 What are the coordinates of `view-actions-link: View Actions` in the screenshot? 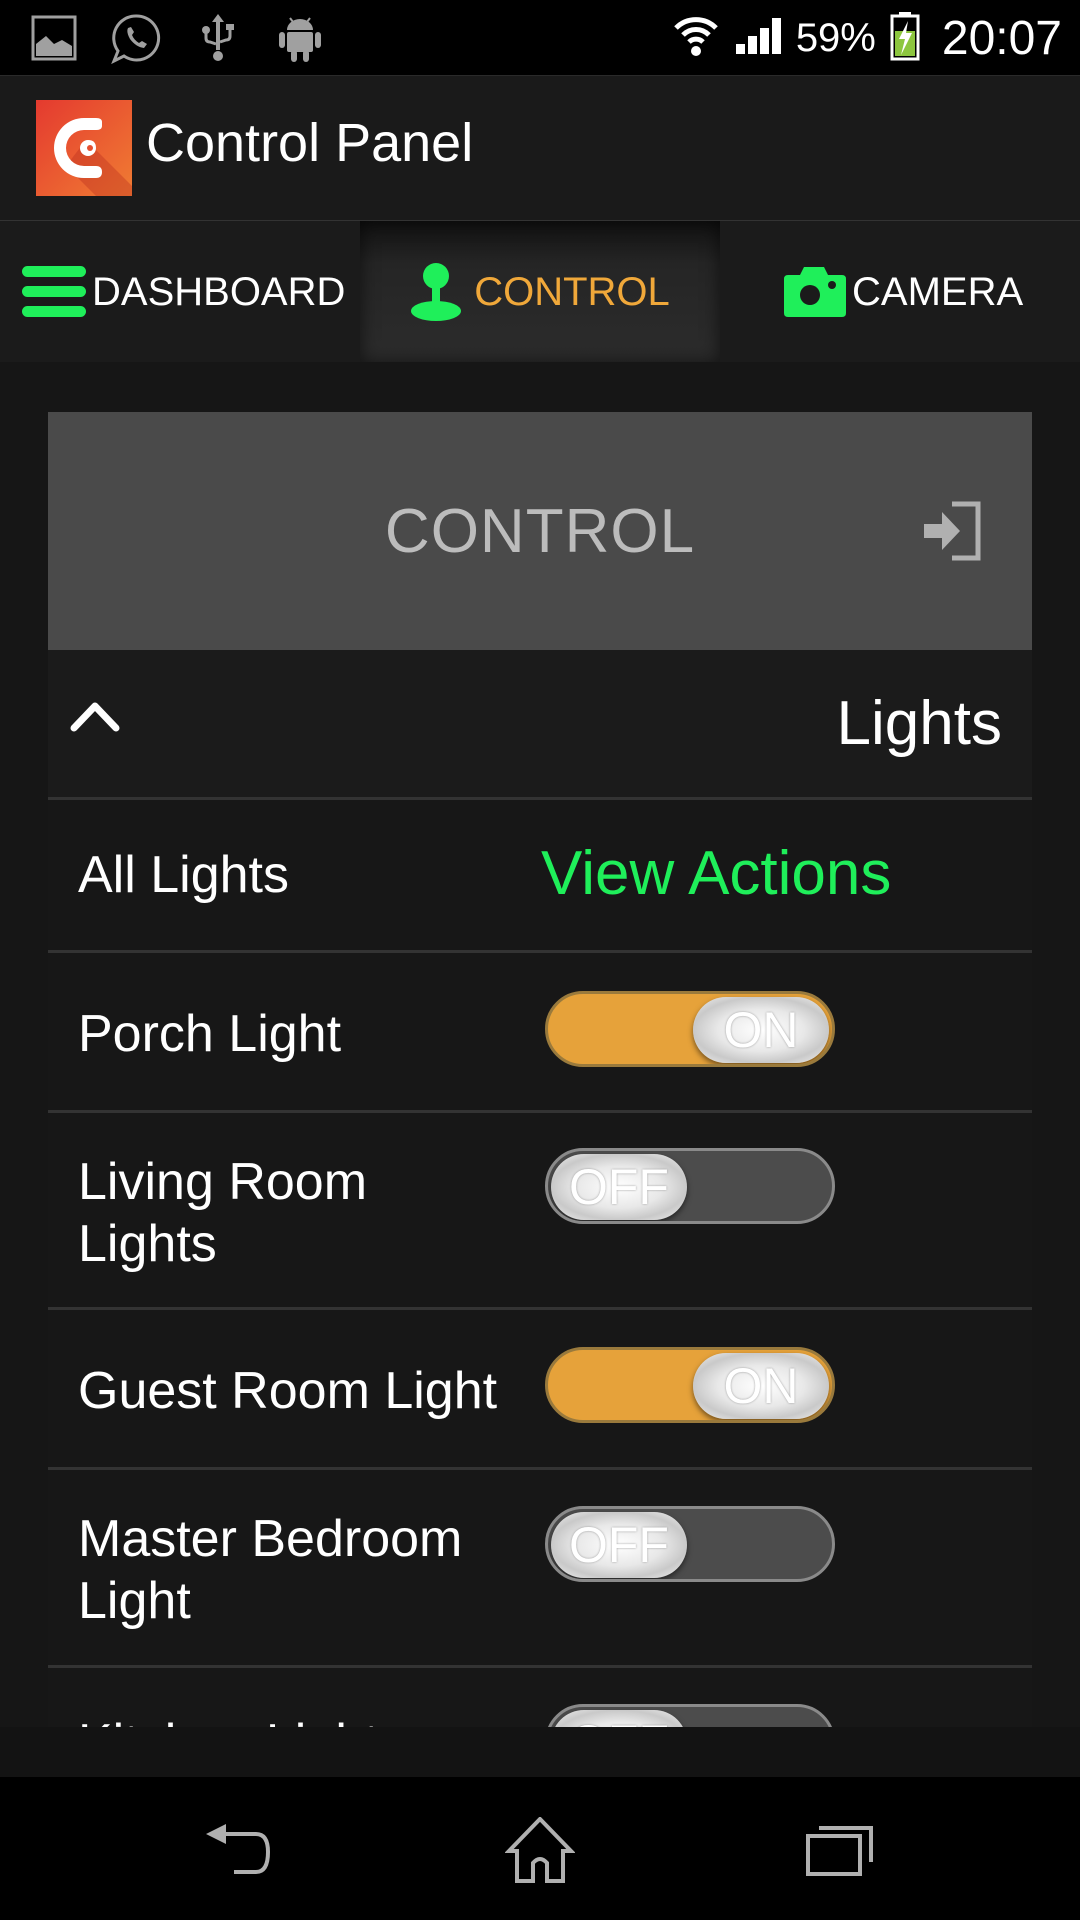 It's located at (716, 873).